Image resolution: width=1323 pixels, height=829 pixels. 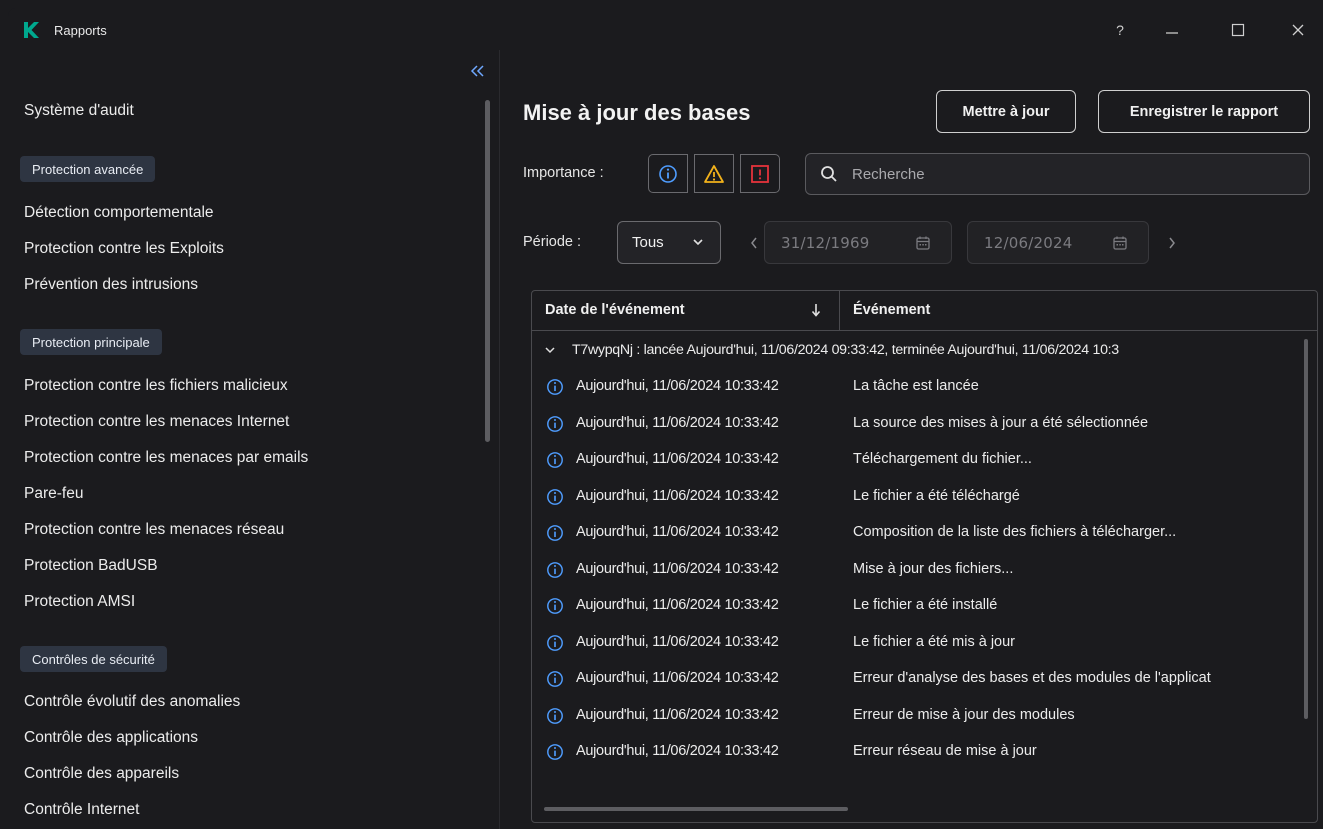 What do you see at coordinates (31, 30) in the screenshot?
I see `kaspersky-logo-icon` at bounding box center [31, 30].